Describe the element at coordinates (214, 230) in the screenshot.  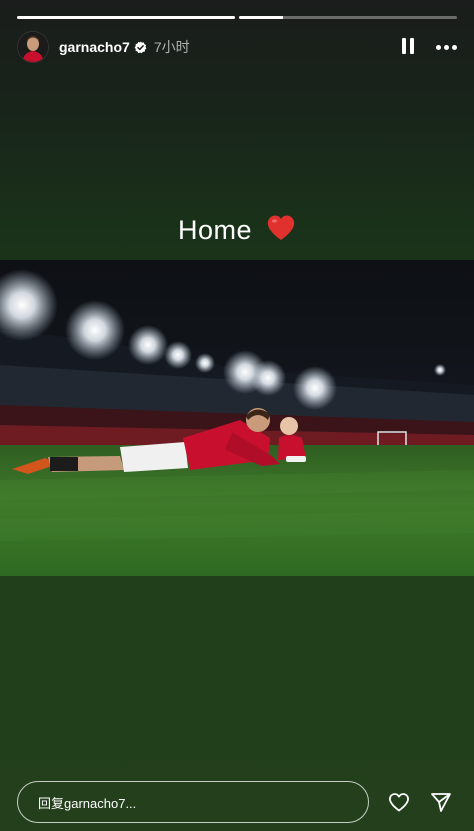
I see `caption-text: Home` at that location.